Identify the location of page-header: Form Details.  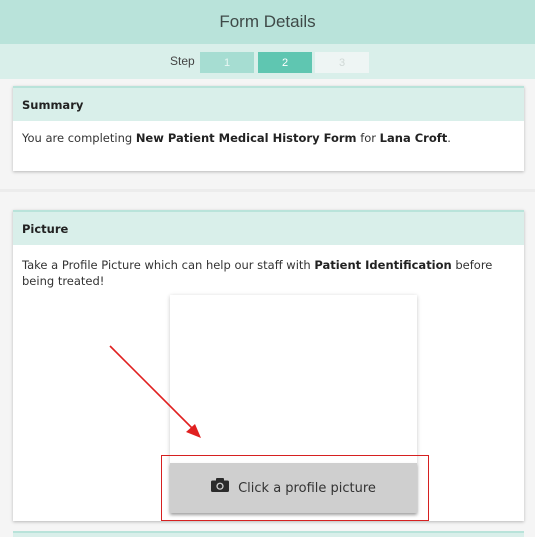
(267, 22).